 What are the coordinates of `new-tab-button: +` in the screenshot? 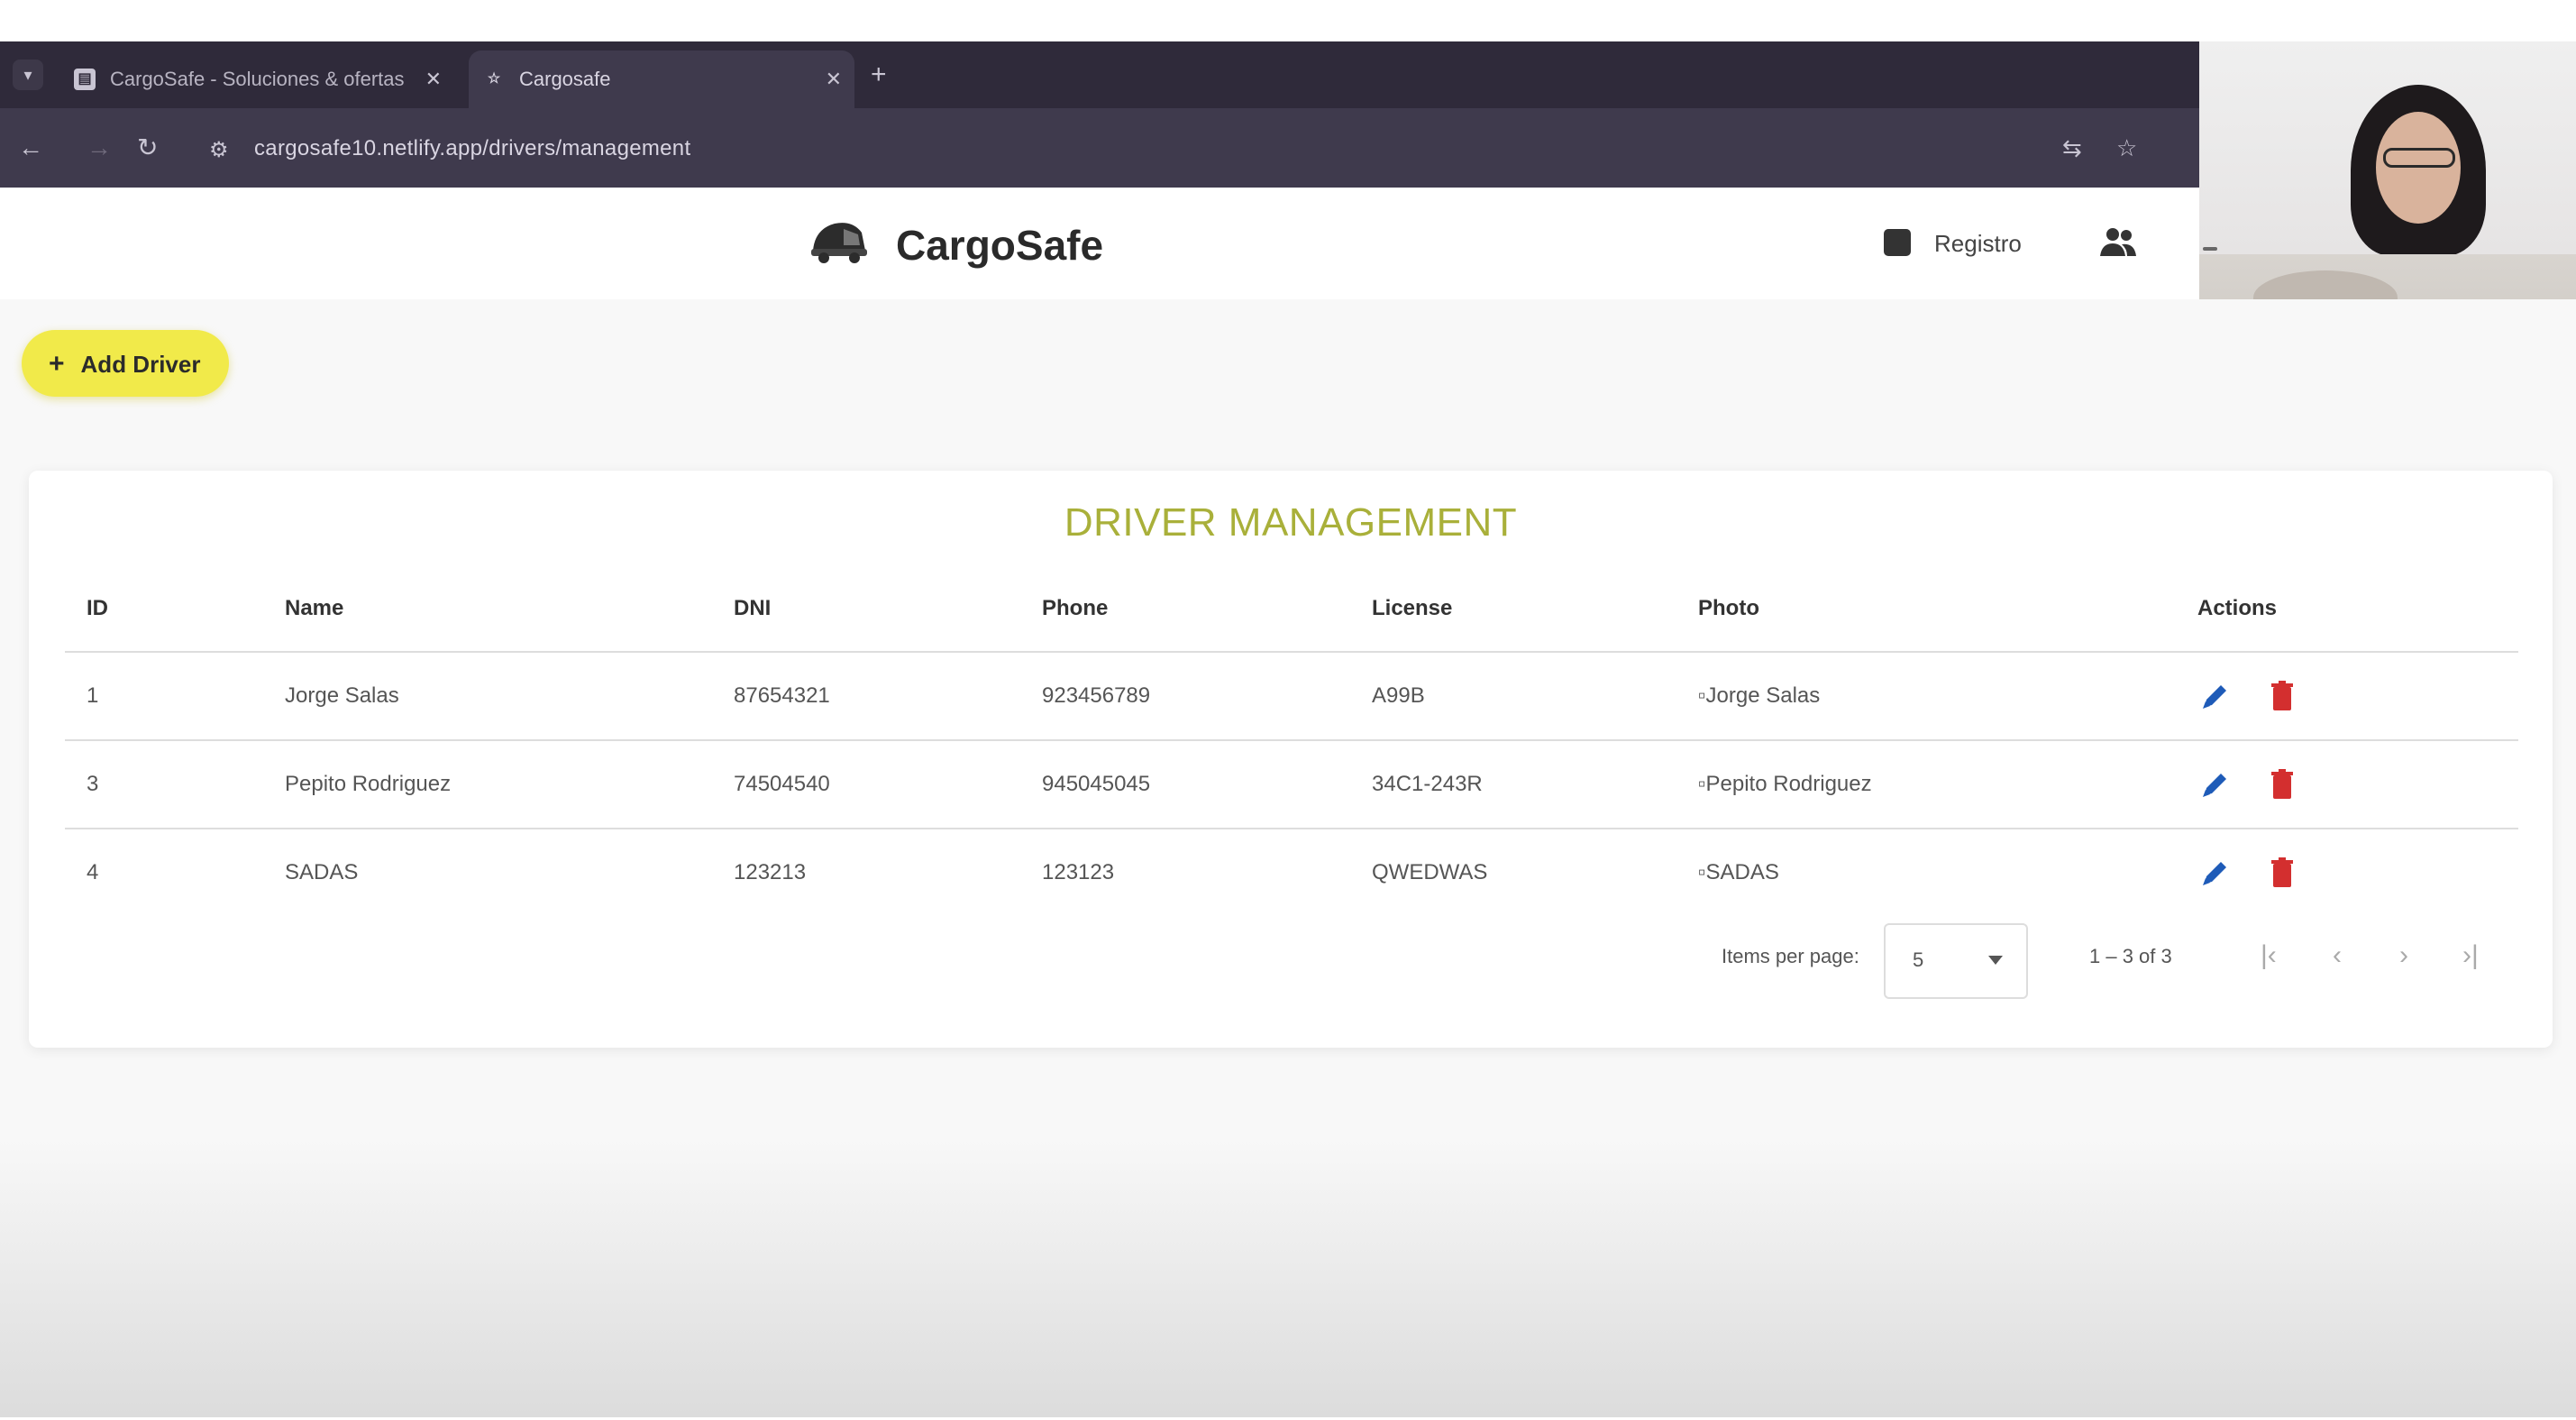 It's located at (879, 75).